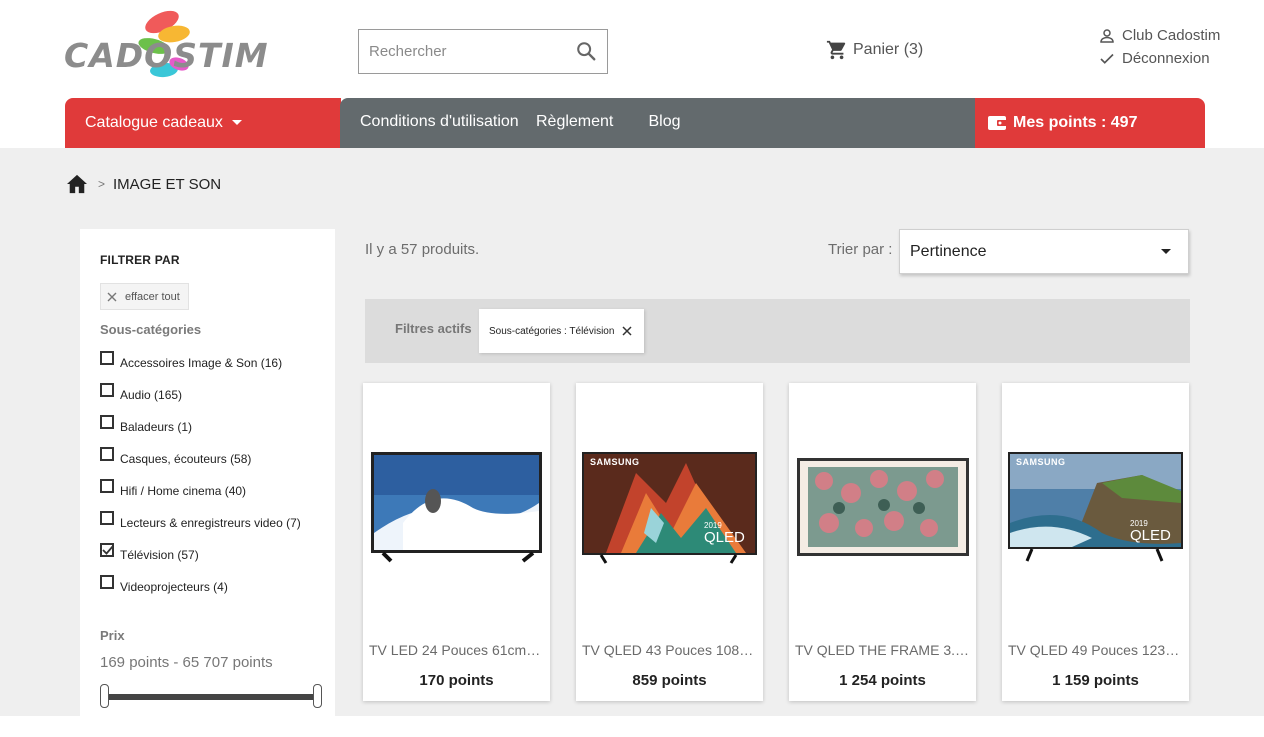 This screenshot has height=737, width=1264. I want to click on facet-item: Audio (165), so click(200, 399).